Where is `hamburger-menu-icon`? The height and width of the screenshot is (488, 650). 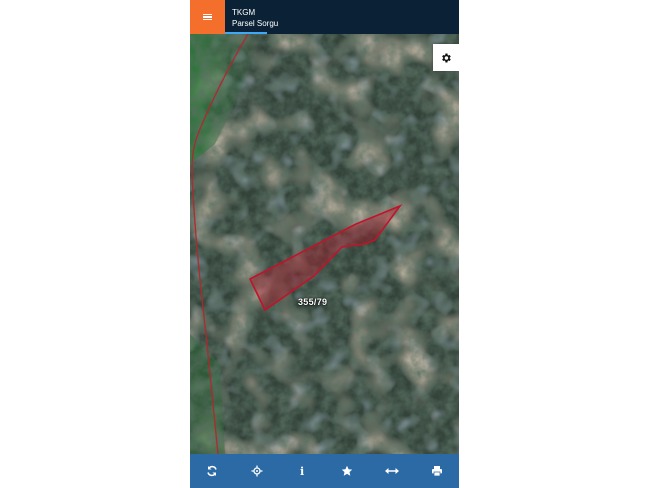 hamburger-menu-icon is located at coordinates (207, 17).